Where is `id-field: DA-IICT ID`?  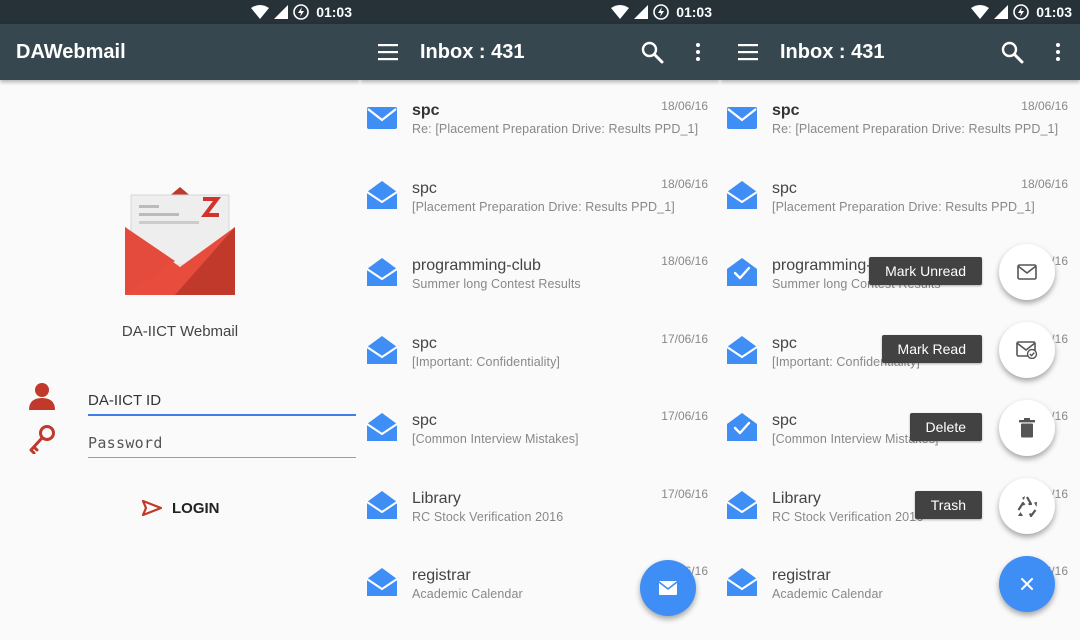
id-field: DA-IICT ID is located at coordinates (222, 401).